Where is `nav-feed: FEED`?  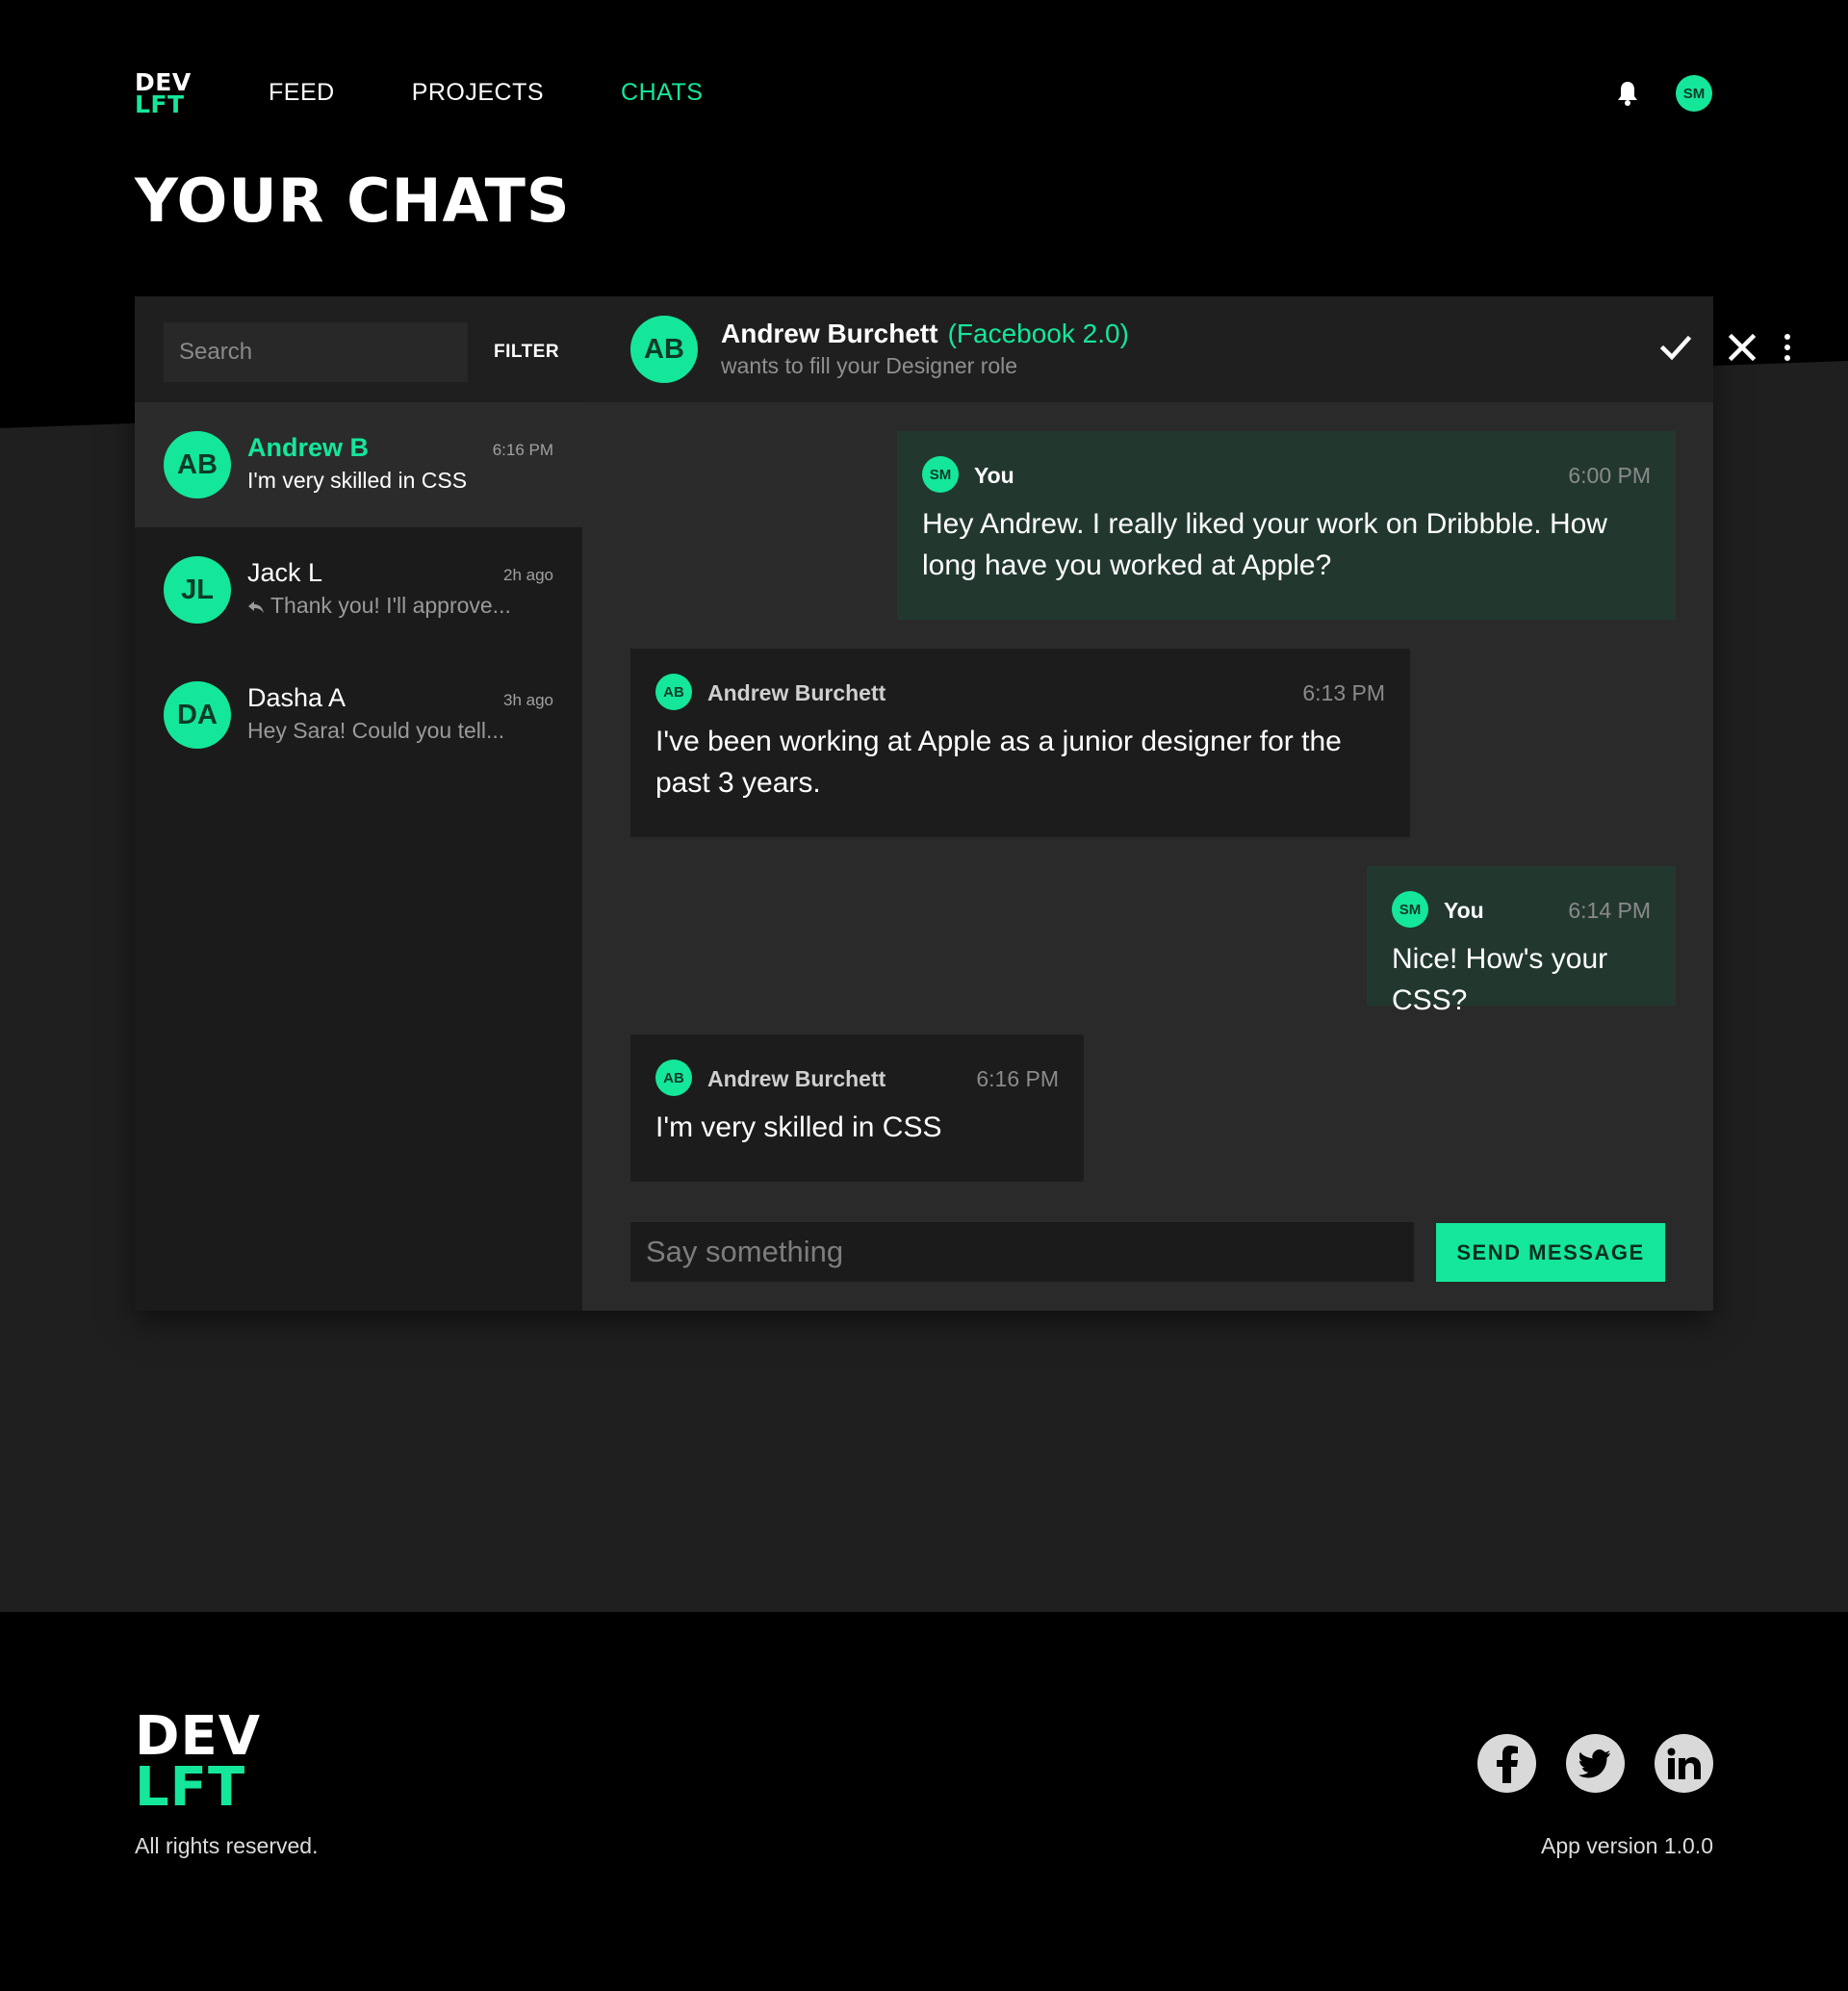 nav-feed: FEED is located at coordinates (302, 93).